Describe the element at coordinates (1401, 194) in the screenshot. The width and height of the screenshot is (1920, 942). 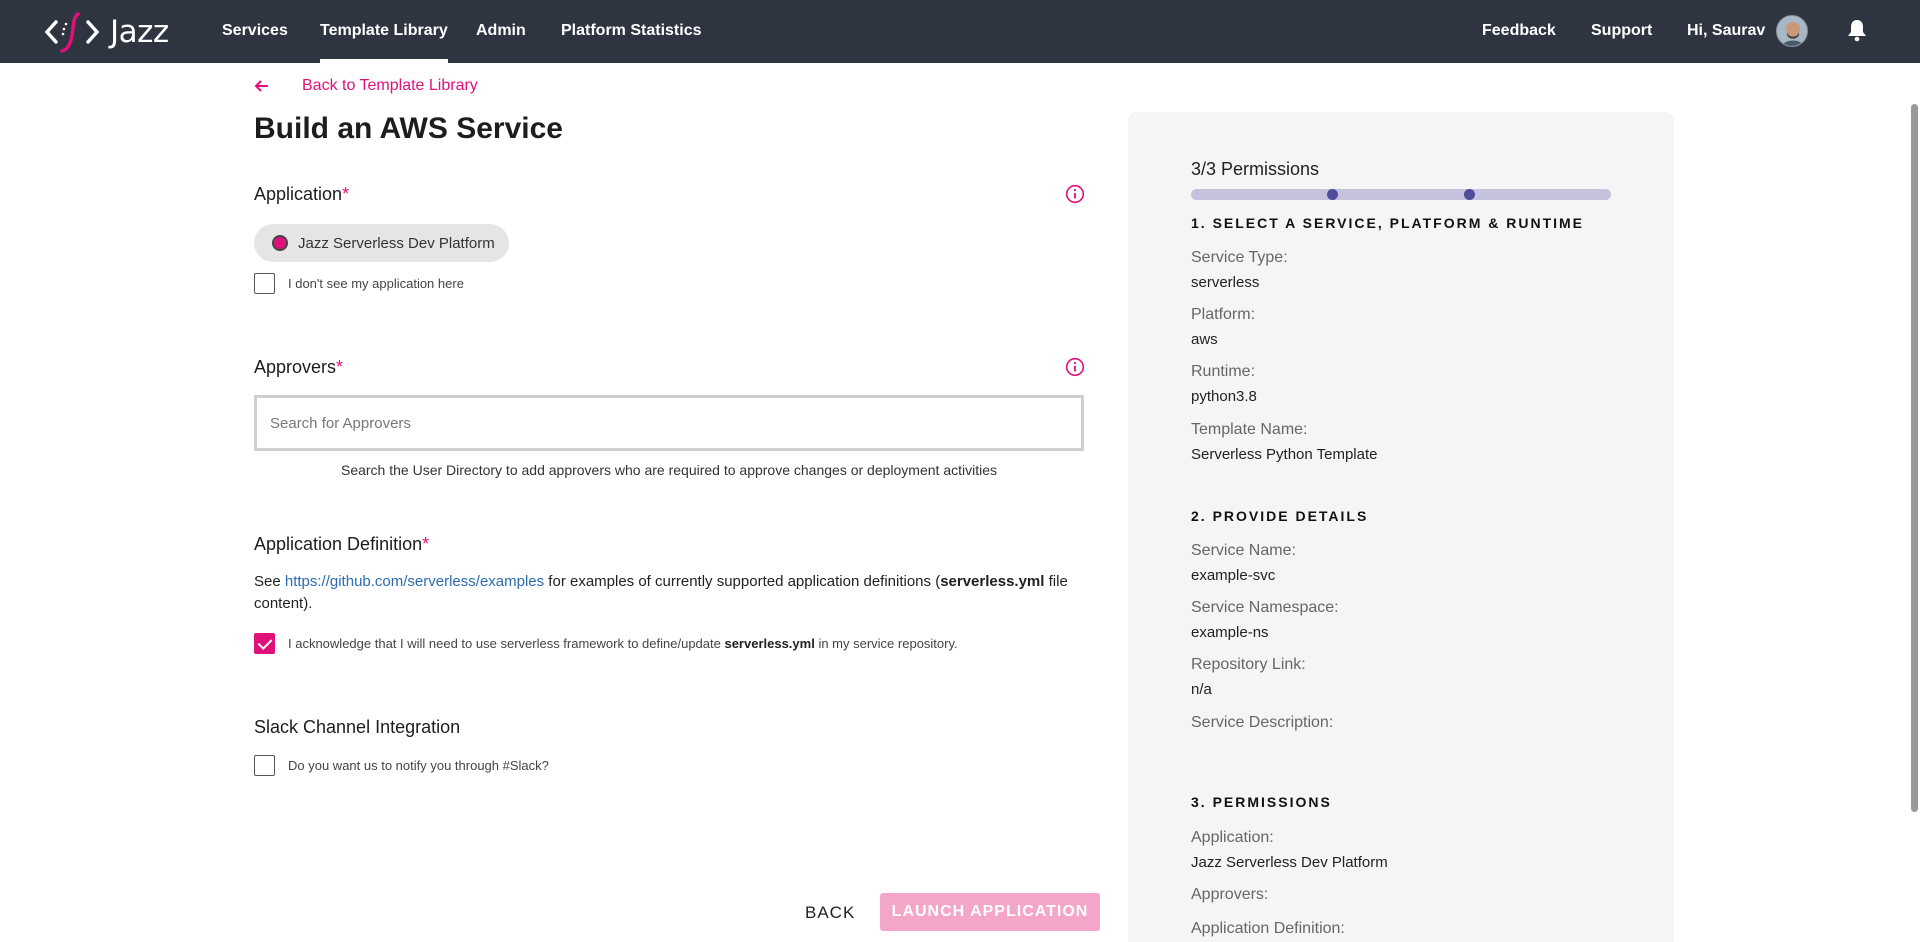
I see `progress-bar` at that location.